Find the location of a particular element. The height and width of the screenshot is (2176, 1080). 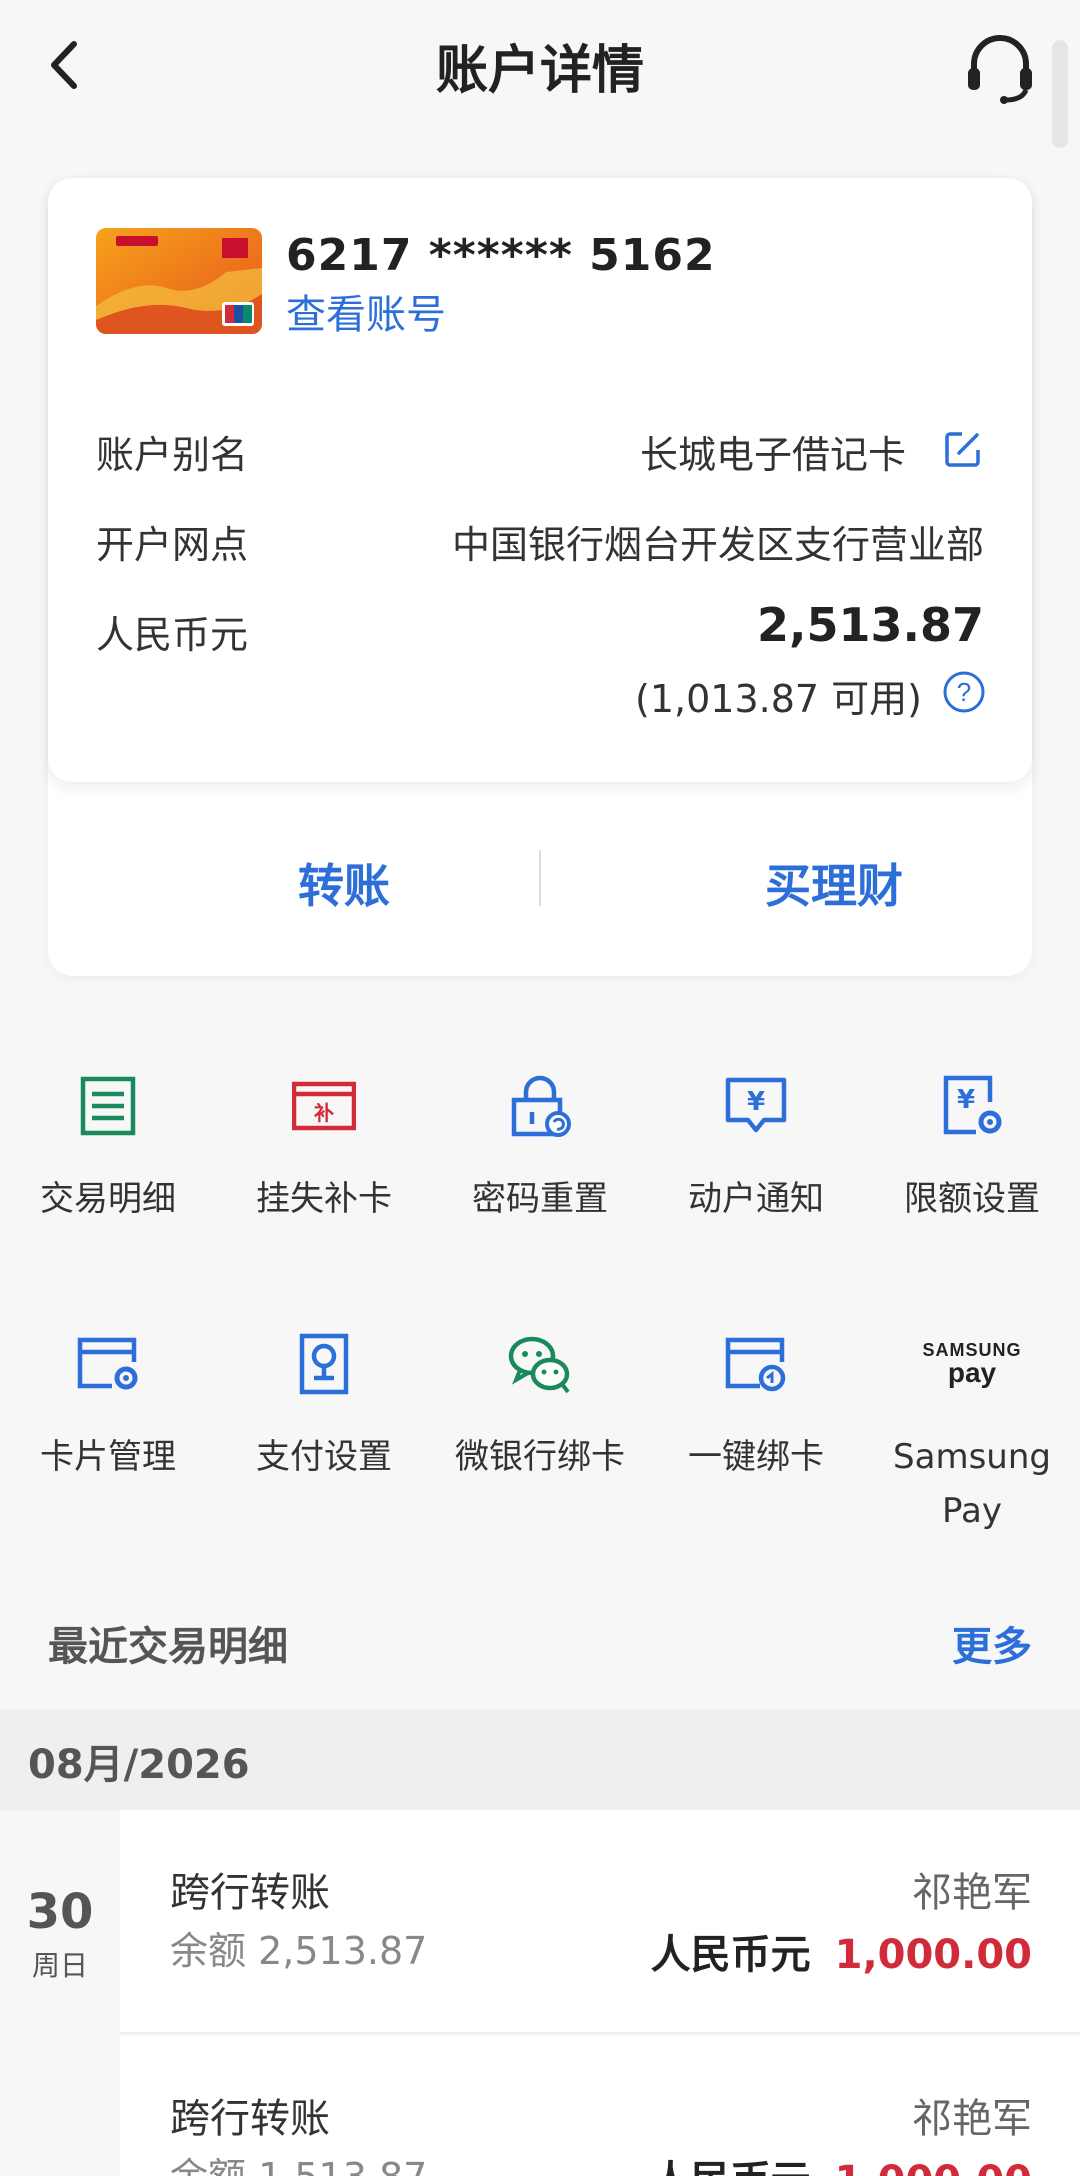

top-bar: 账户详情 is located at coordinates (540, 65).